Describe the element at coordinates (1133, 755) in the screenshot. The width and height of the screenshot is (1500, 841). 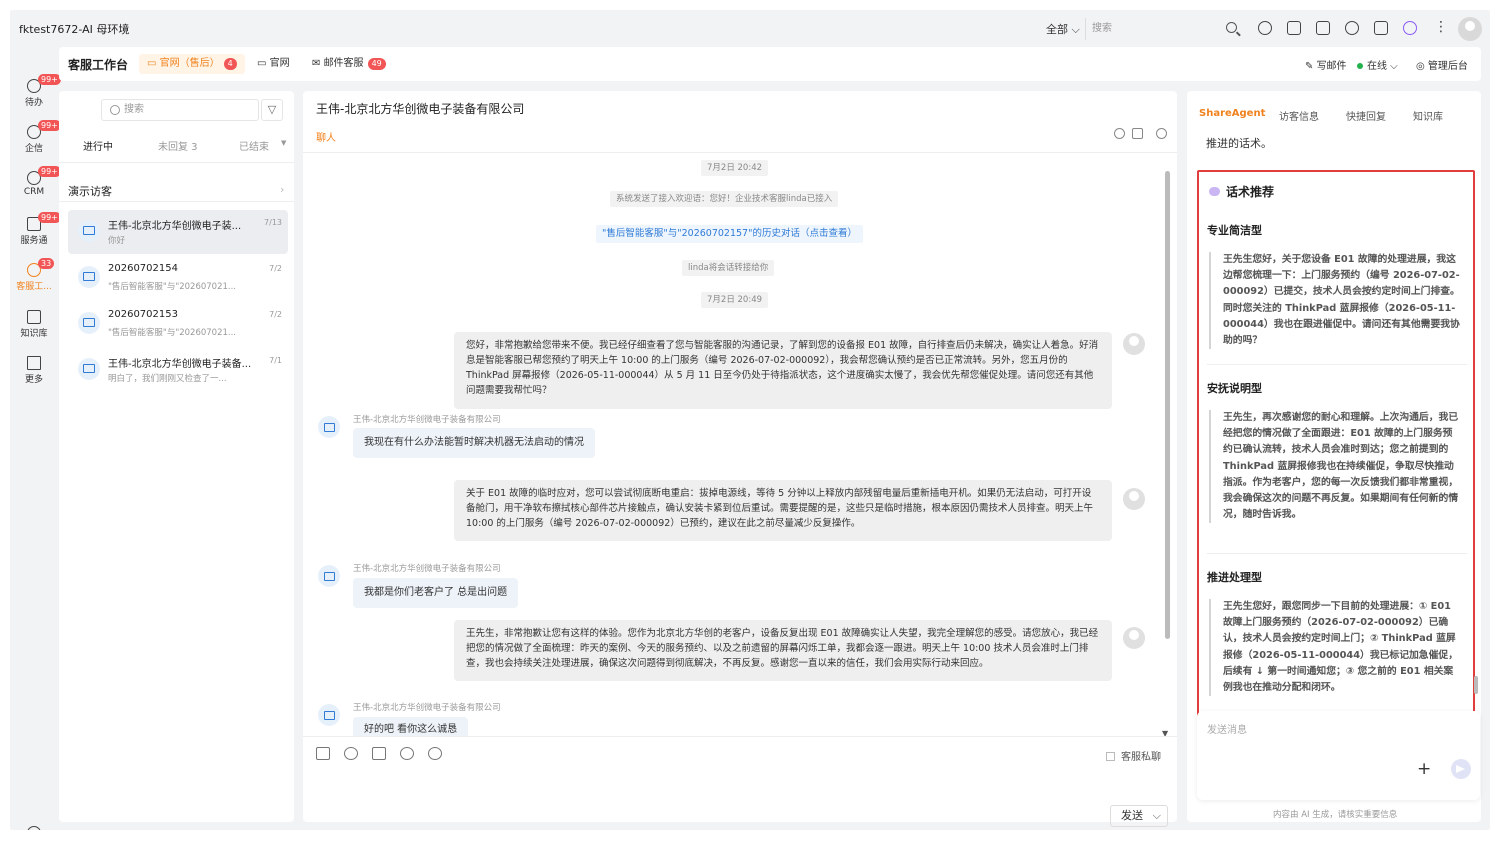
I see `private-chat-checkbox: 客服私聊` at that location.